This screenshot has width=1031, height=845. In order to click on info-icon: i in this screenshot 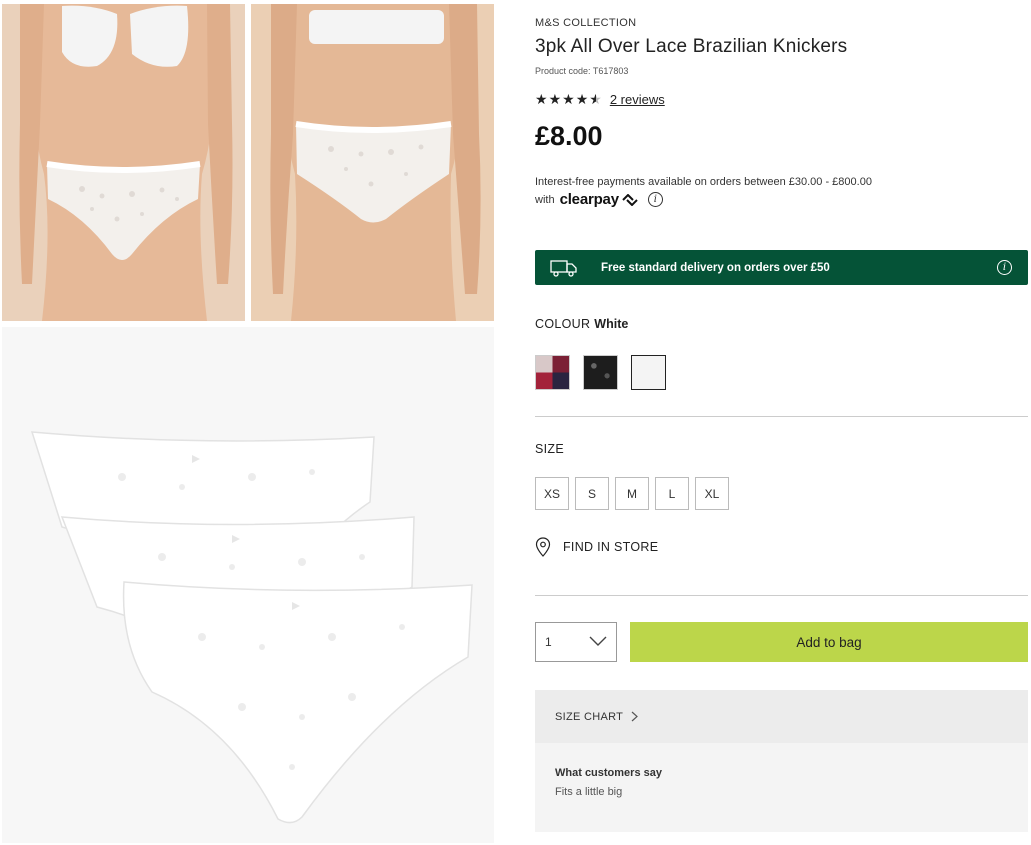, I will do `click(655, 199)`.